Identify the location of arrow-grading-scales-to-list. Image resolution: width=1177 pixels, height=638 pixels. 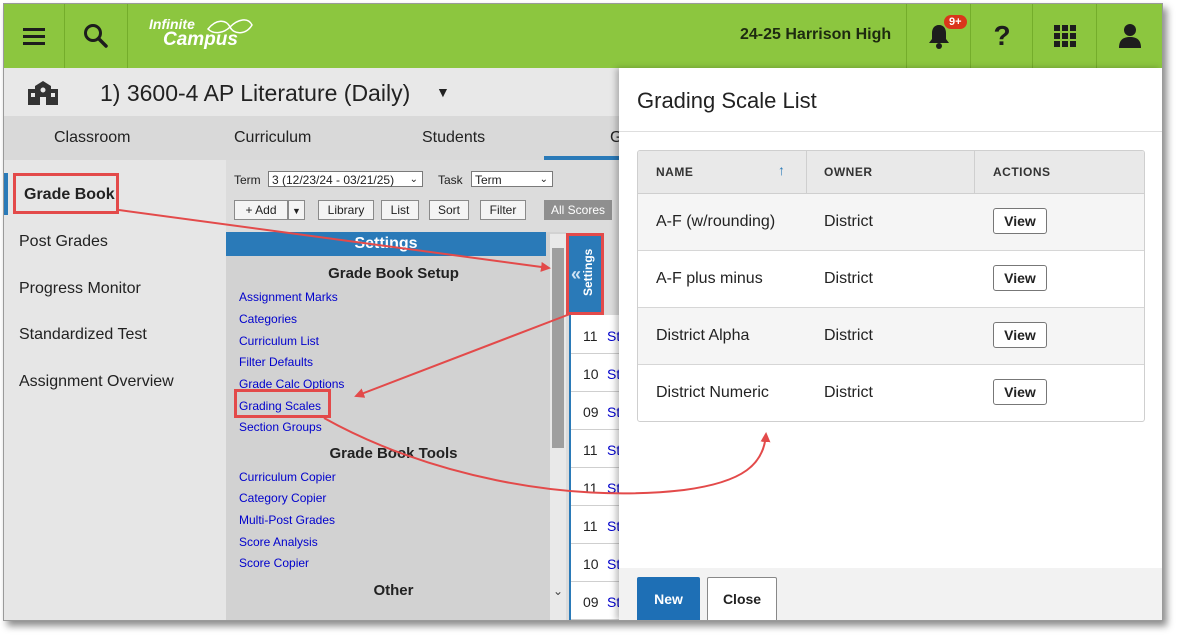
(547, 456).